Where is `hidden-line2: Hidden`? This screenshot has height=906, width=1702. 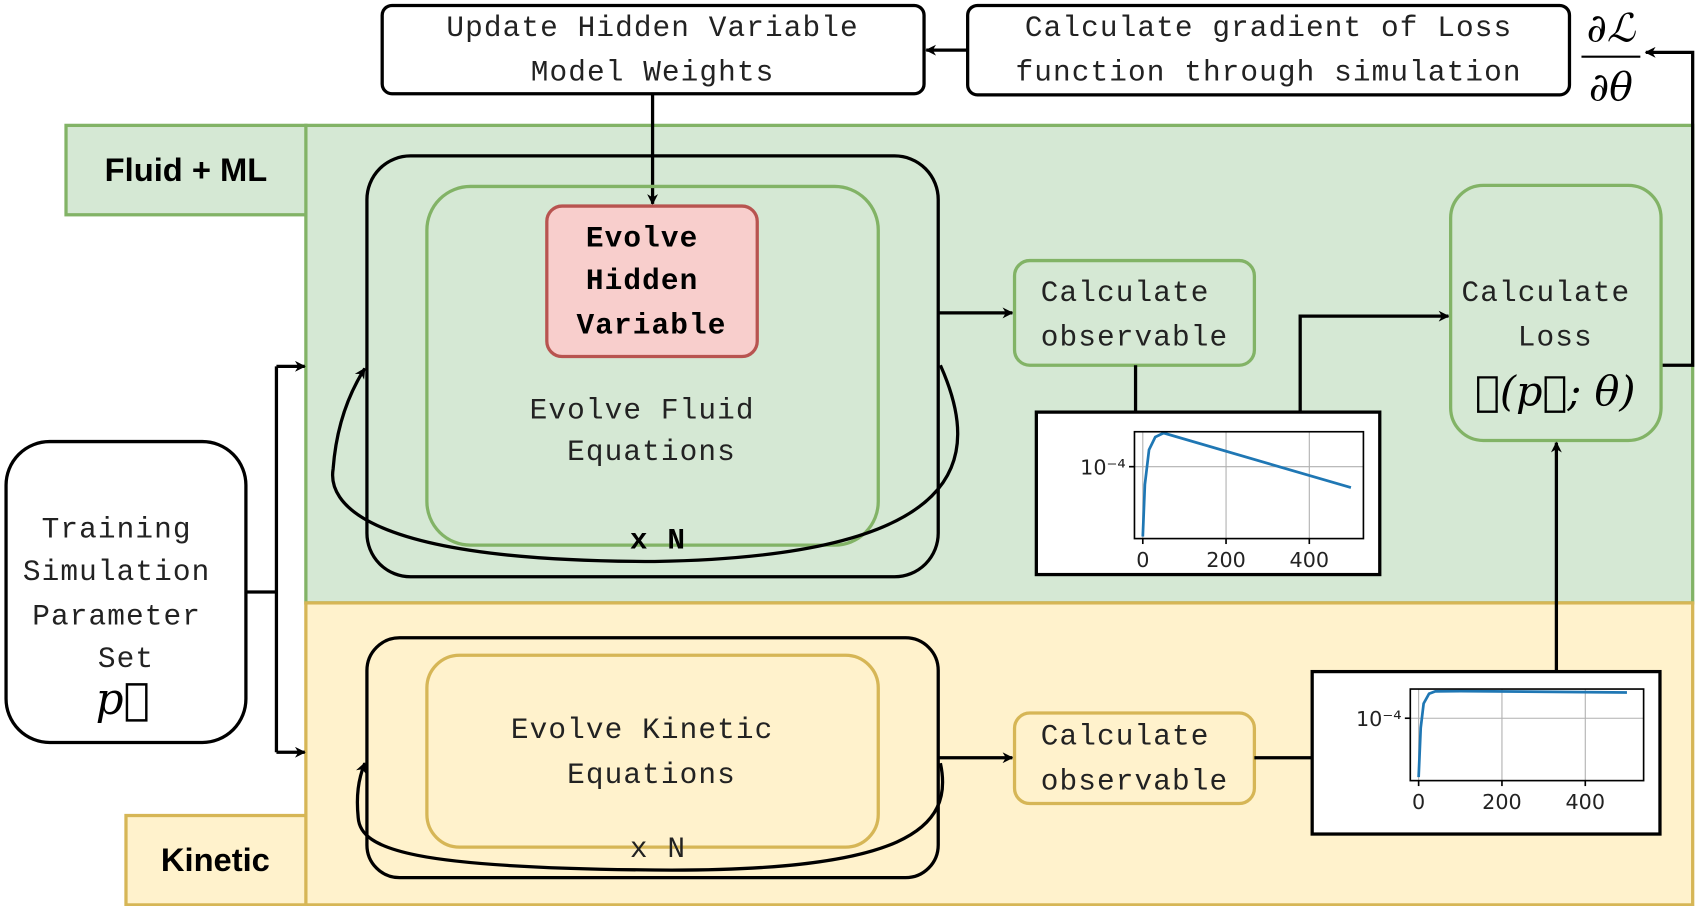
hidden-line2: Hidden is located at coordinates (642, 281).